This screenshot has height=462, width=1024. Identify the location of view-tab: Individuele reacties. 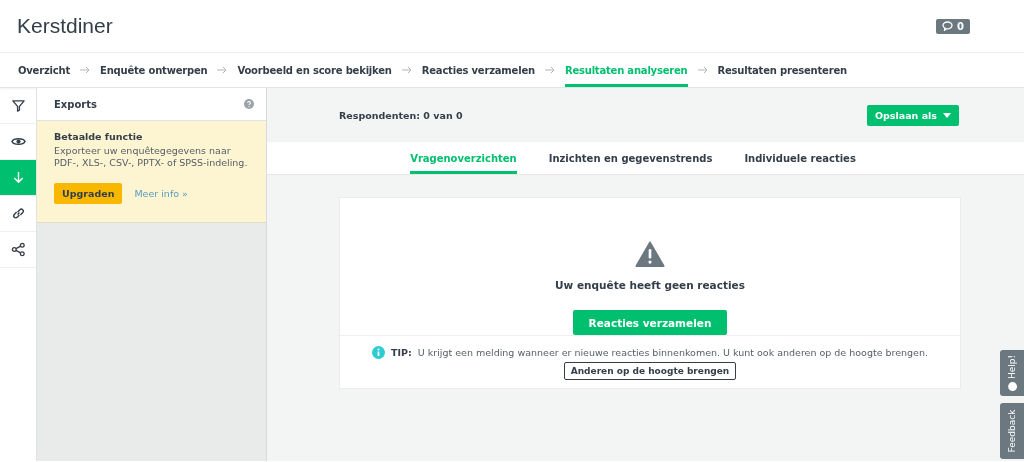
(800, 158).